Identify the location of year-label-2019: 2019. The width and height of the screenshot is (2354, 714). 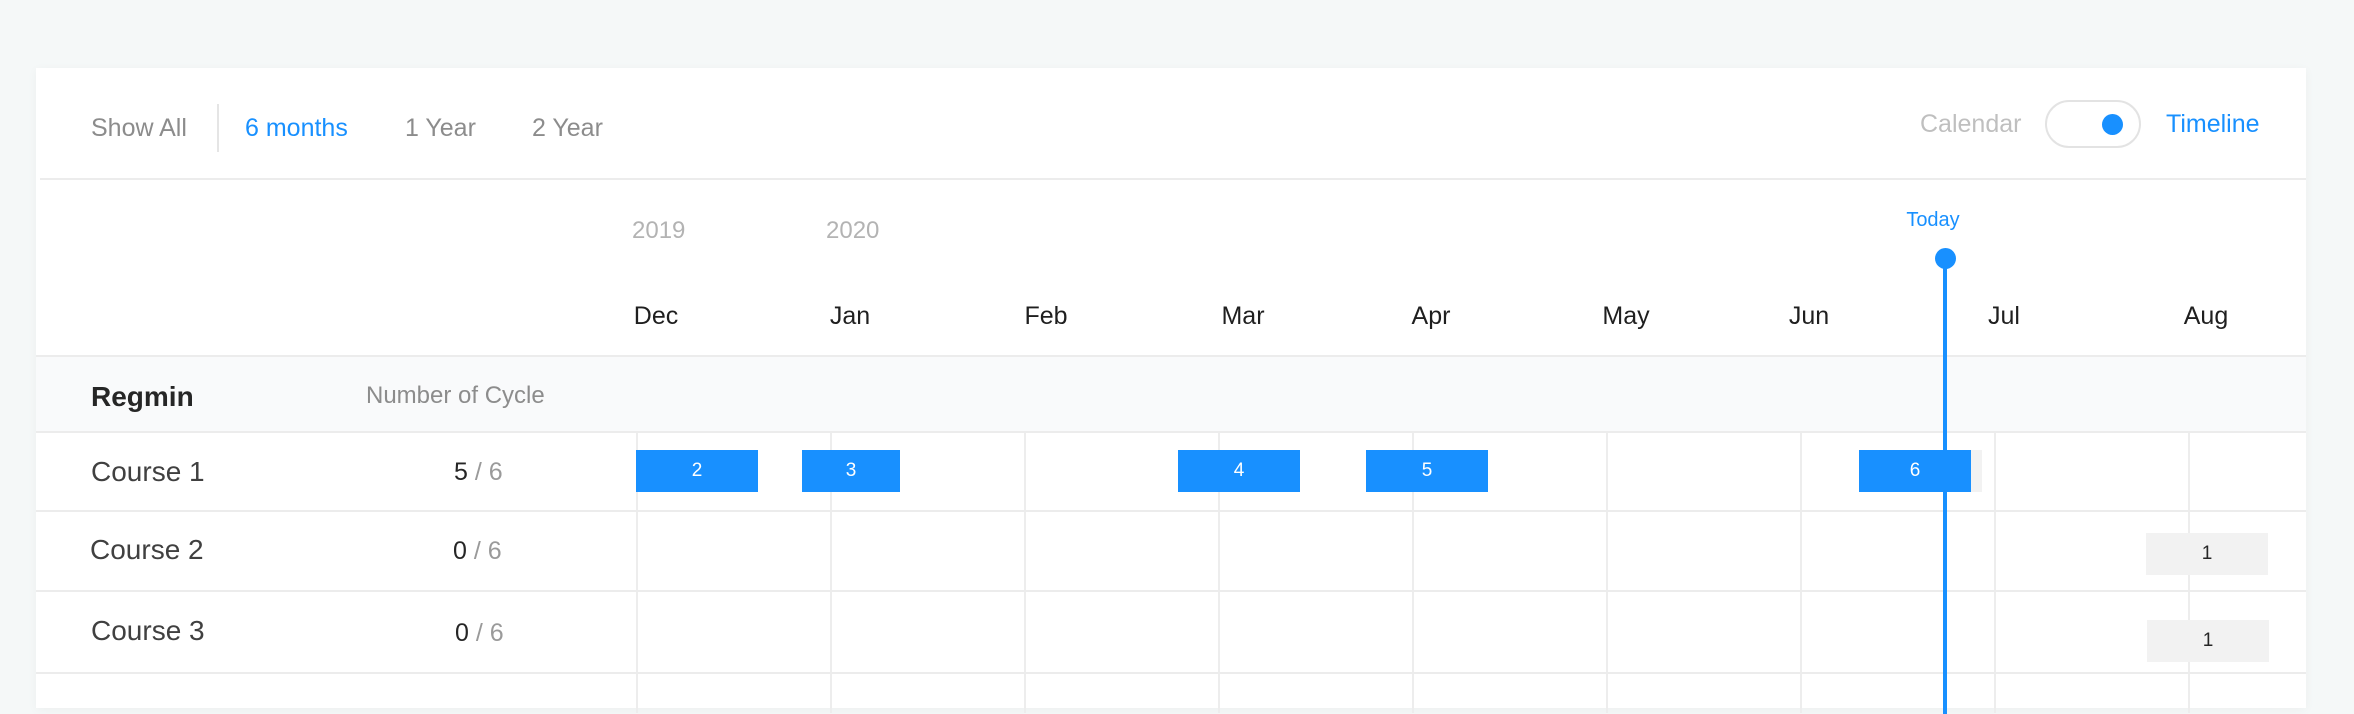
(659, 230).